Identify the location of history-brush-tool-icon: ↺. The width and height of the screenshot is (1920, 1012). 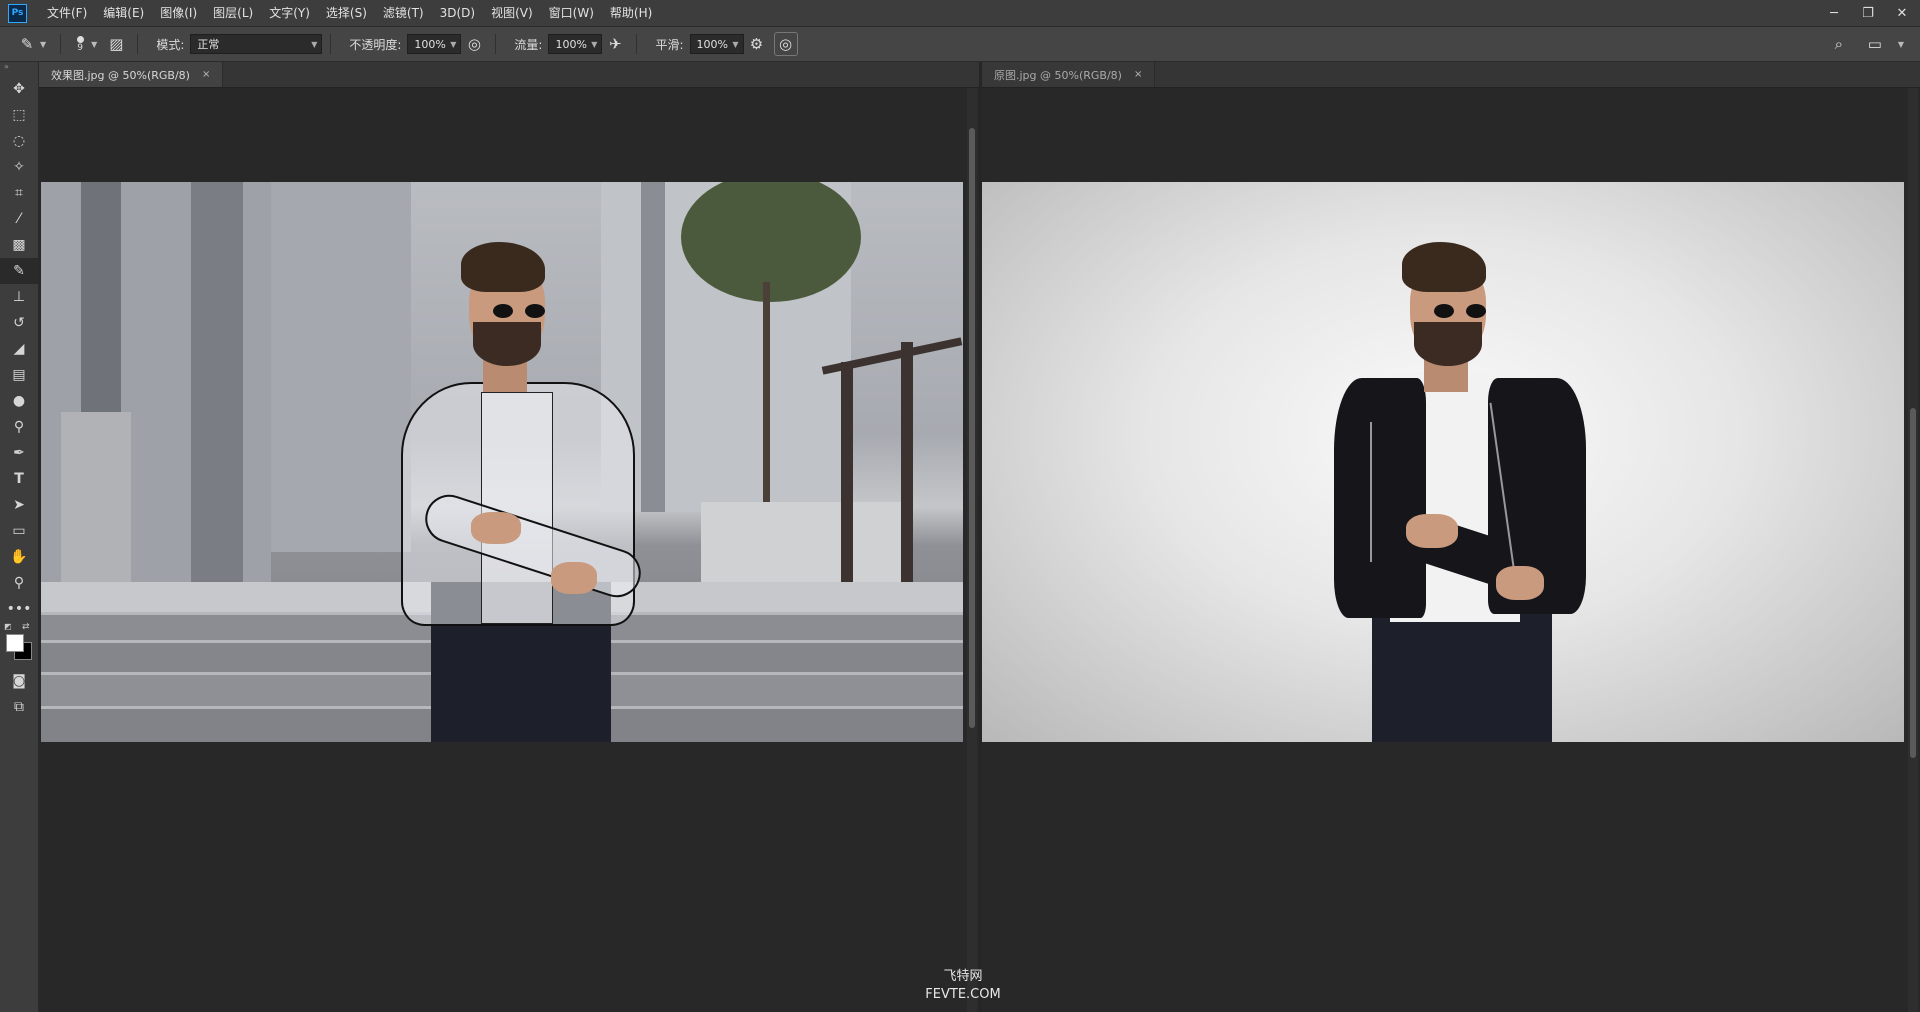
(19, 323).